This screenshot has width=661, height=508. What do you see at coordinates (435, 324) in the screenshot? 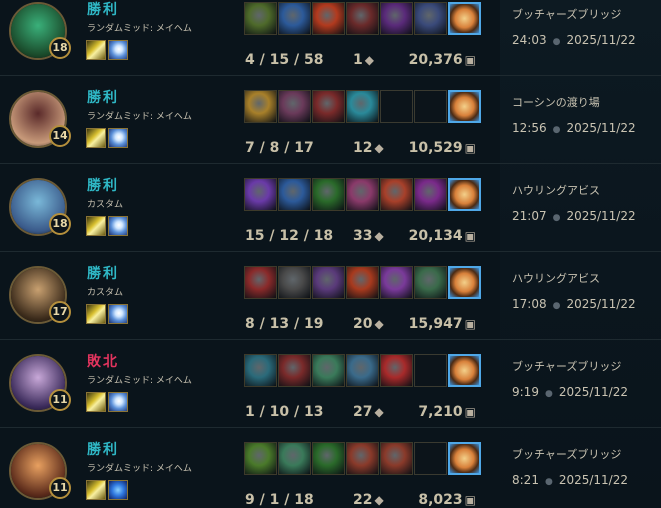
I see `gold-value: 15,947` at bounding box center [435, 324].